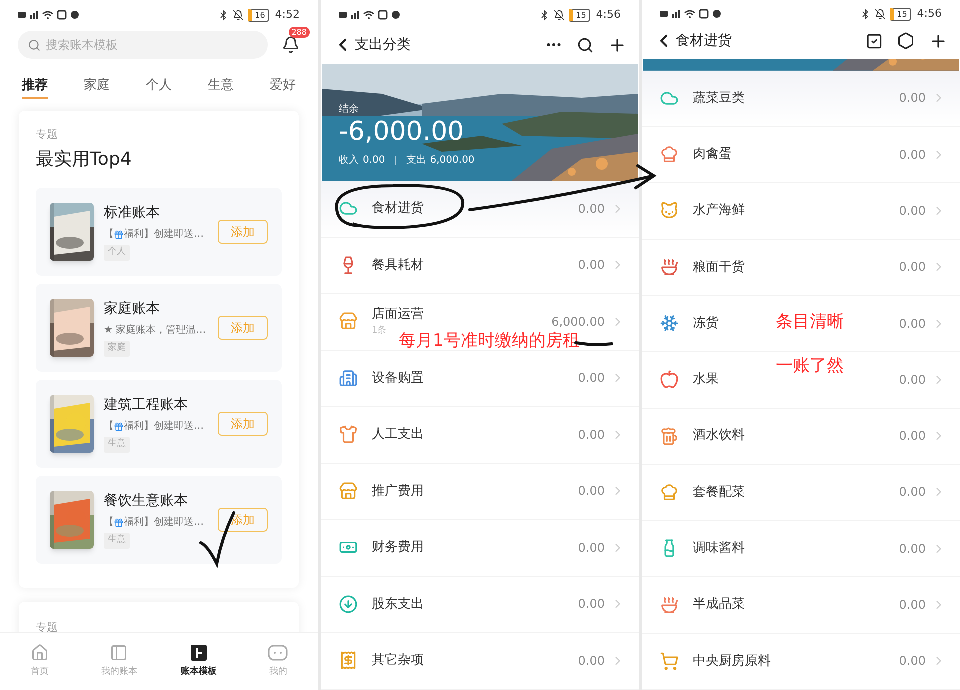  I want to click on bell-off-icon, so click(880, 14).